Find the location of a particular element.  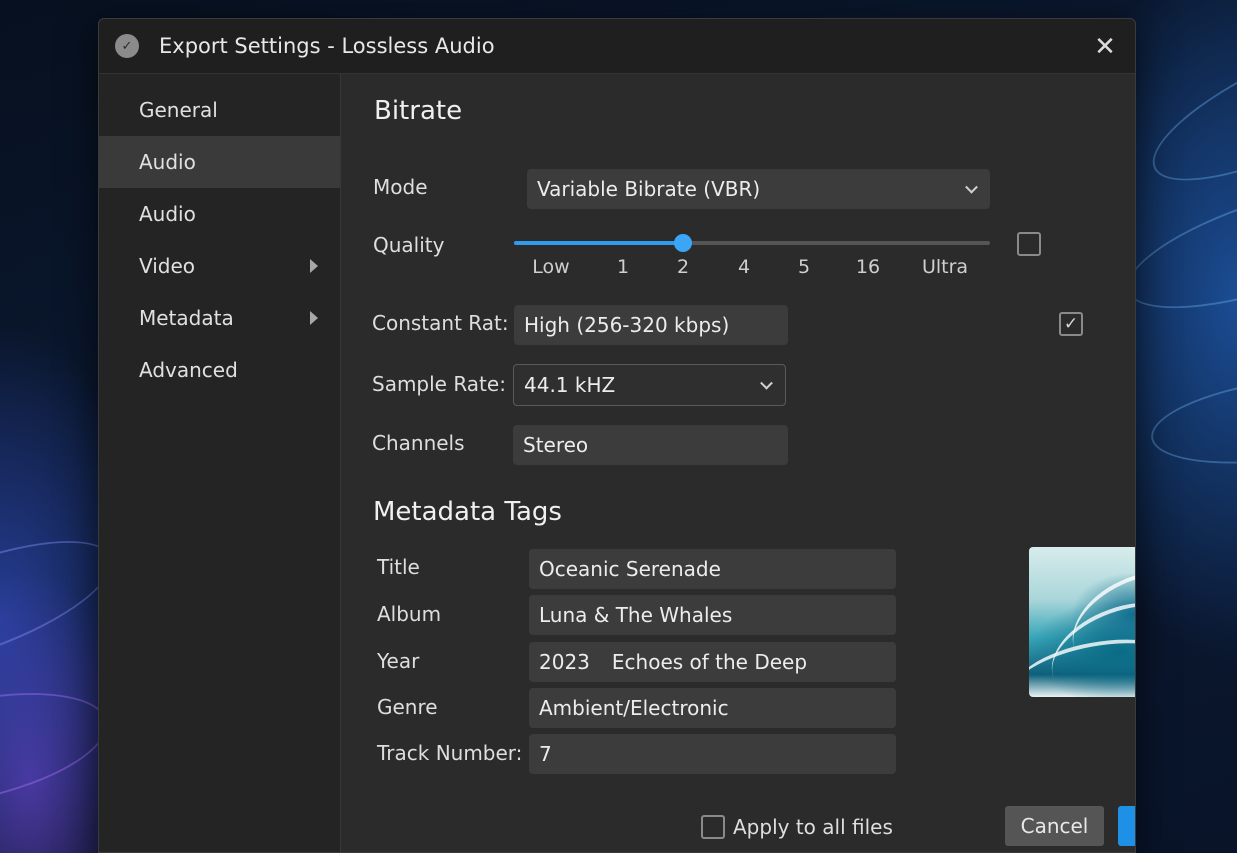

quality-slider is located at coordinates (752, 243).